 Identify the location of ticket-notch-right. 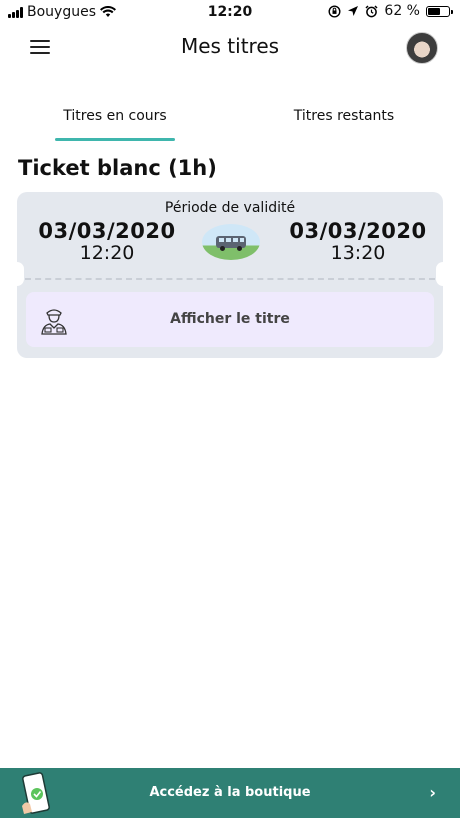
(443, 274).